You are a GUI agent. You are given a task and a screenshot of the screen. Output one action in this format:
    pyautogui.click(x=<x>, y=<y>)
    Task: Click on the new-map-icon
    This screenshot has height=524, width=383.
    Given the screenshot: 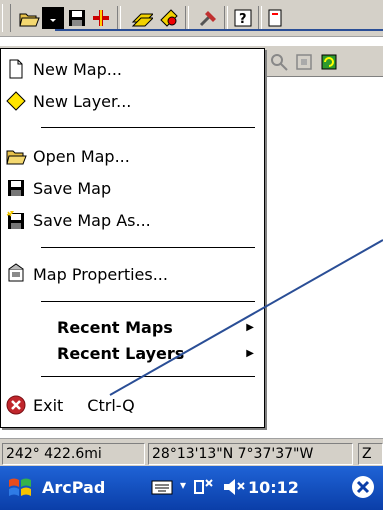 What is the action you would take?
    pyautogui.click(x=16, y=69)
    